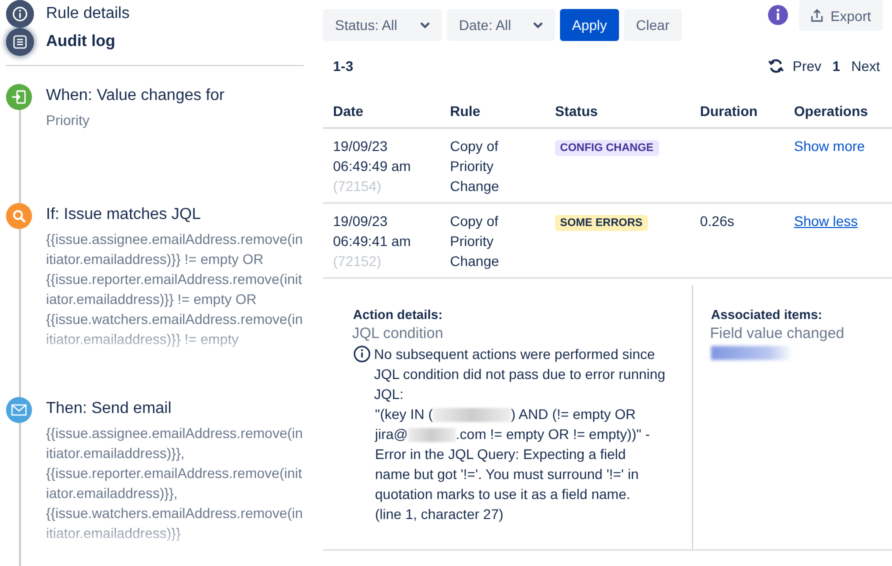  What do you see at coordinates (826, 221) in the screenshot?
I see `operation-link: Show less` at bounding box center [826, 221].